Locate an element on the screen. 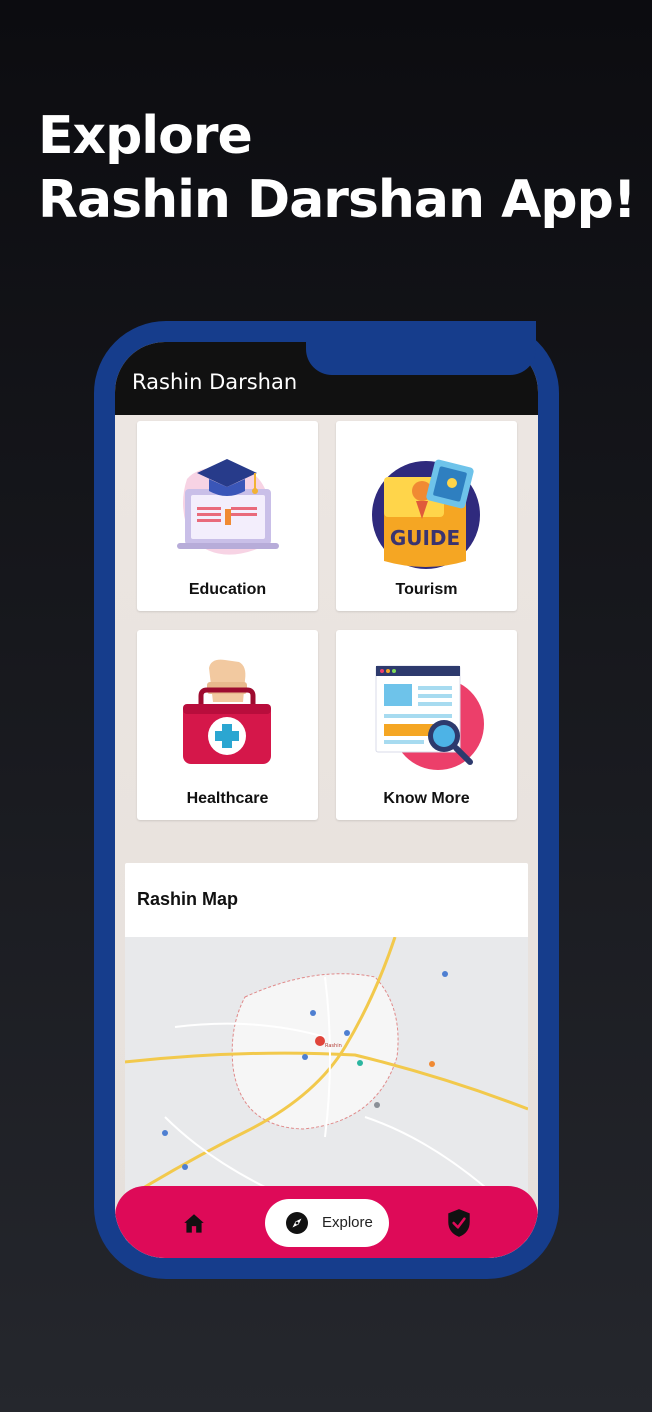  category-label: Healthcare is located at coordinates (227, 798).